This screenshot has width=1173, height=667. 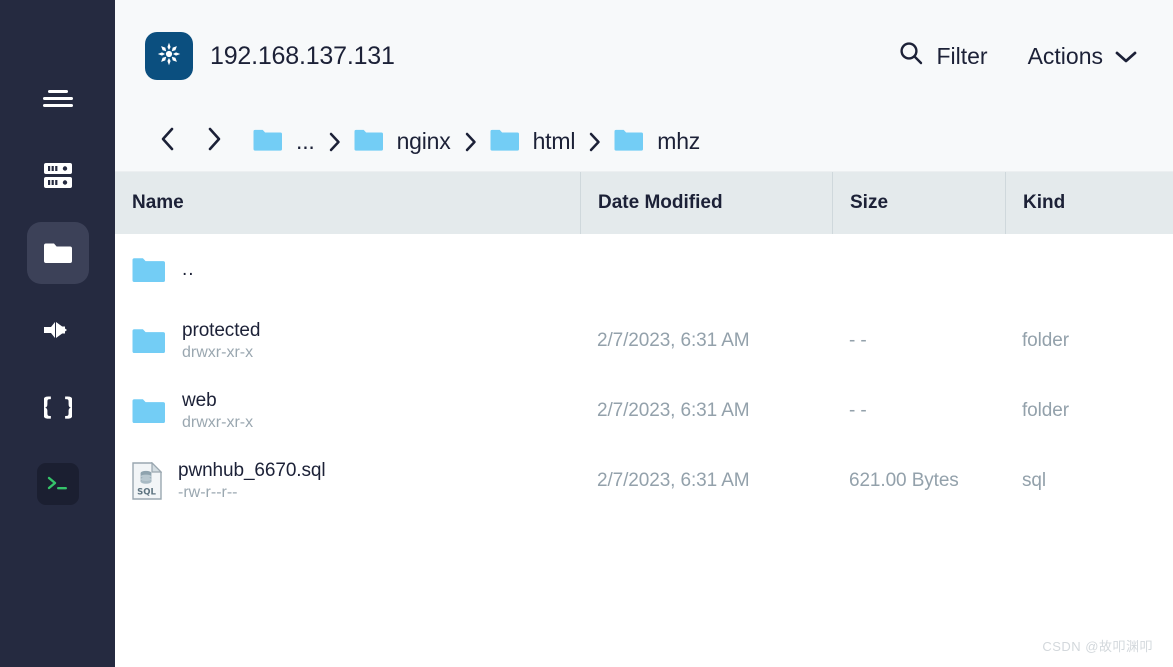 What do you see at coordinates (918, 270) in the screenshot?
I see `row-size-cell` at bounding box center [918, 270].